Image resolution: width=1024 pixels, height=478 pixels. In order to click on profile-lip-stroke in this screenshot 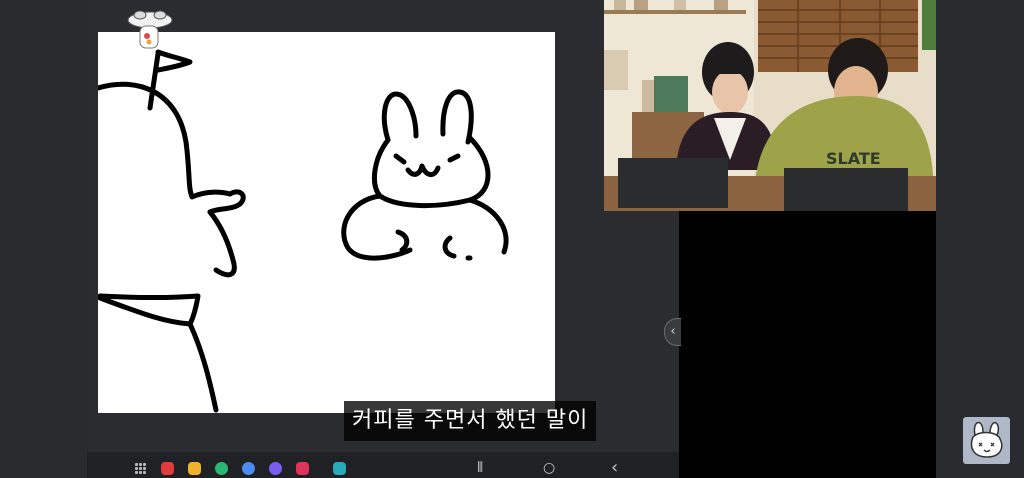, I will do `click(149, 310)`.